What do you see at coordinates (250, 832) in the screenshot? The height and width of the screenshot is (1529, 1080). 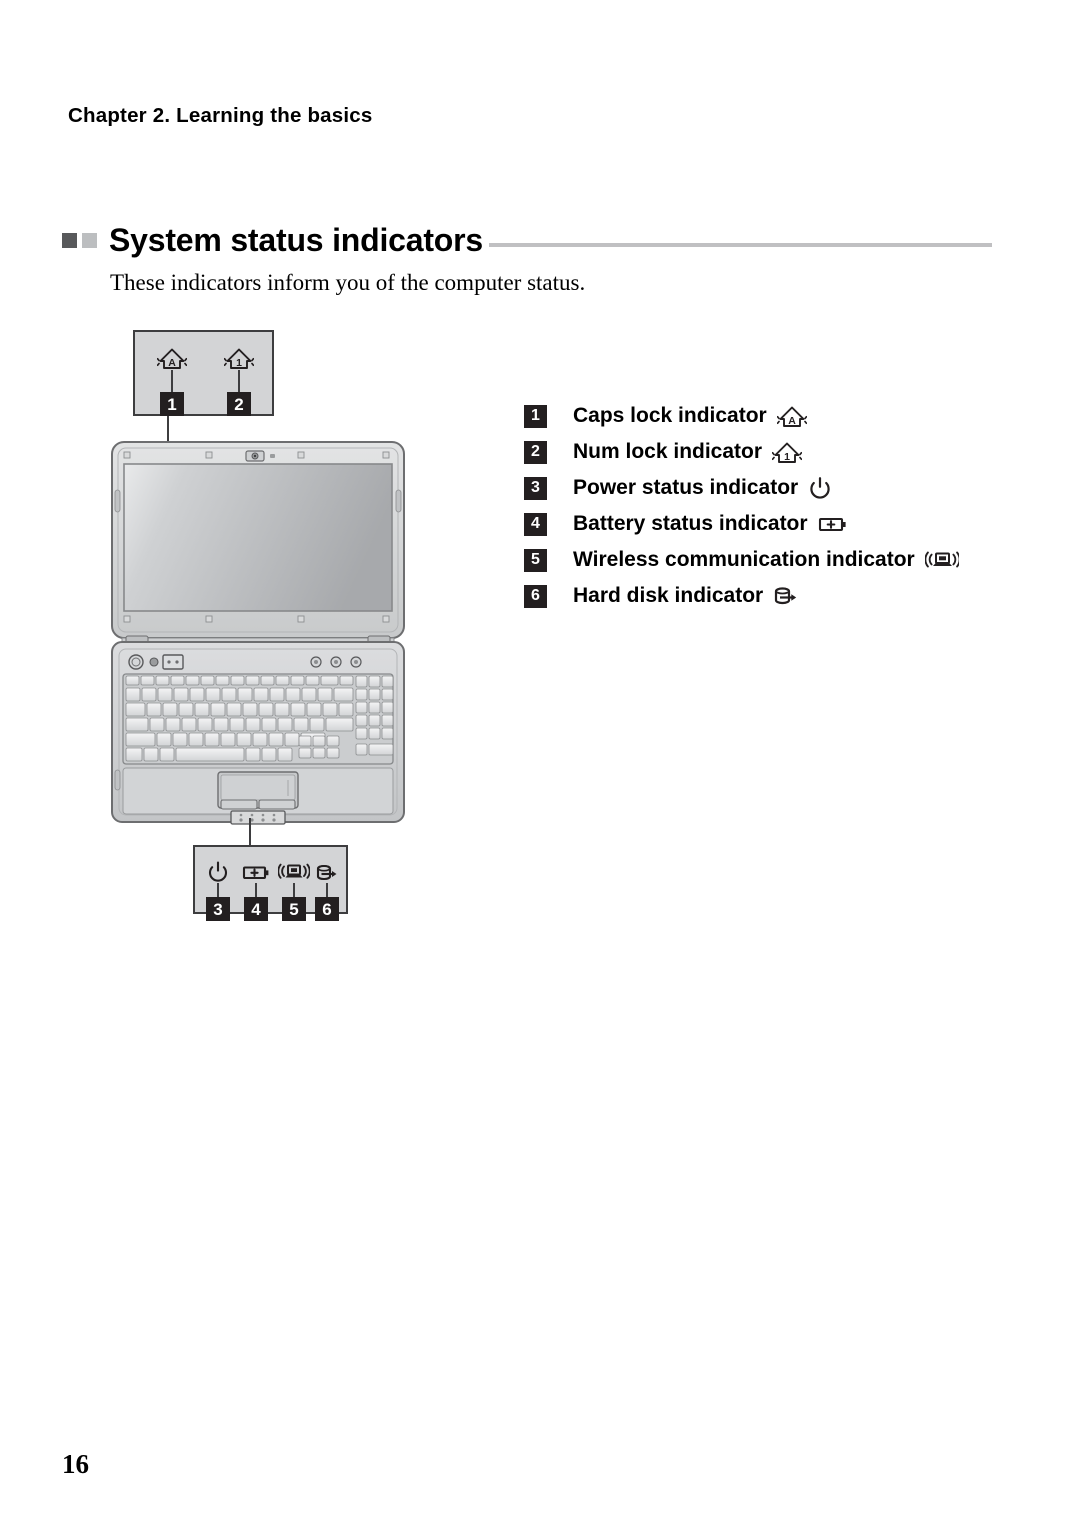 I see `leader-line-bottom` at bounding box center [250, 832].